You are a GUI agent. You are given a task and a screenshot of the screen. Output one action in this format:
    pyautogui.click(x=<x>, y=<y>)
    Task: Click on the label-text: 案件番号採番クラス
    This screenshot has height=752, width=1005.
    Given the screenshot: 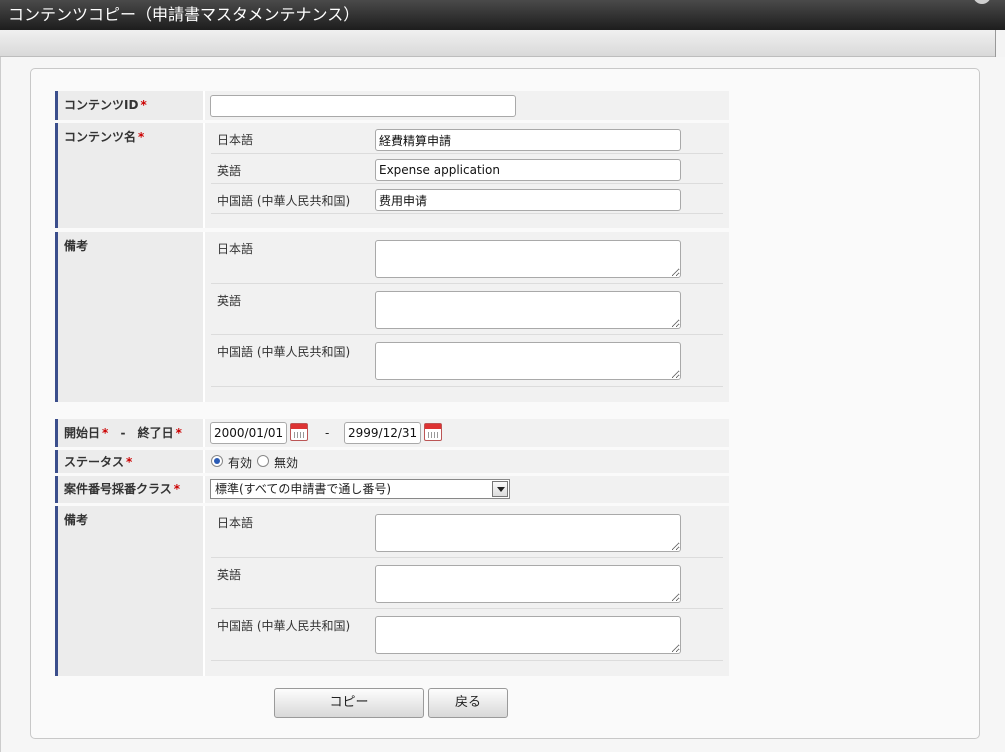 What is the action you would take?
    pyautogui.click(x=118, y=489)
    